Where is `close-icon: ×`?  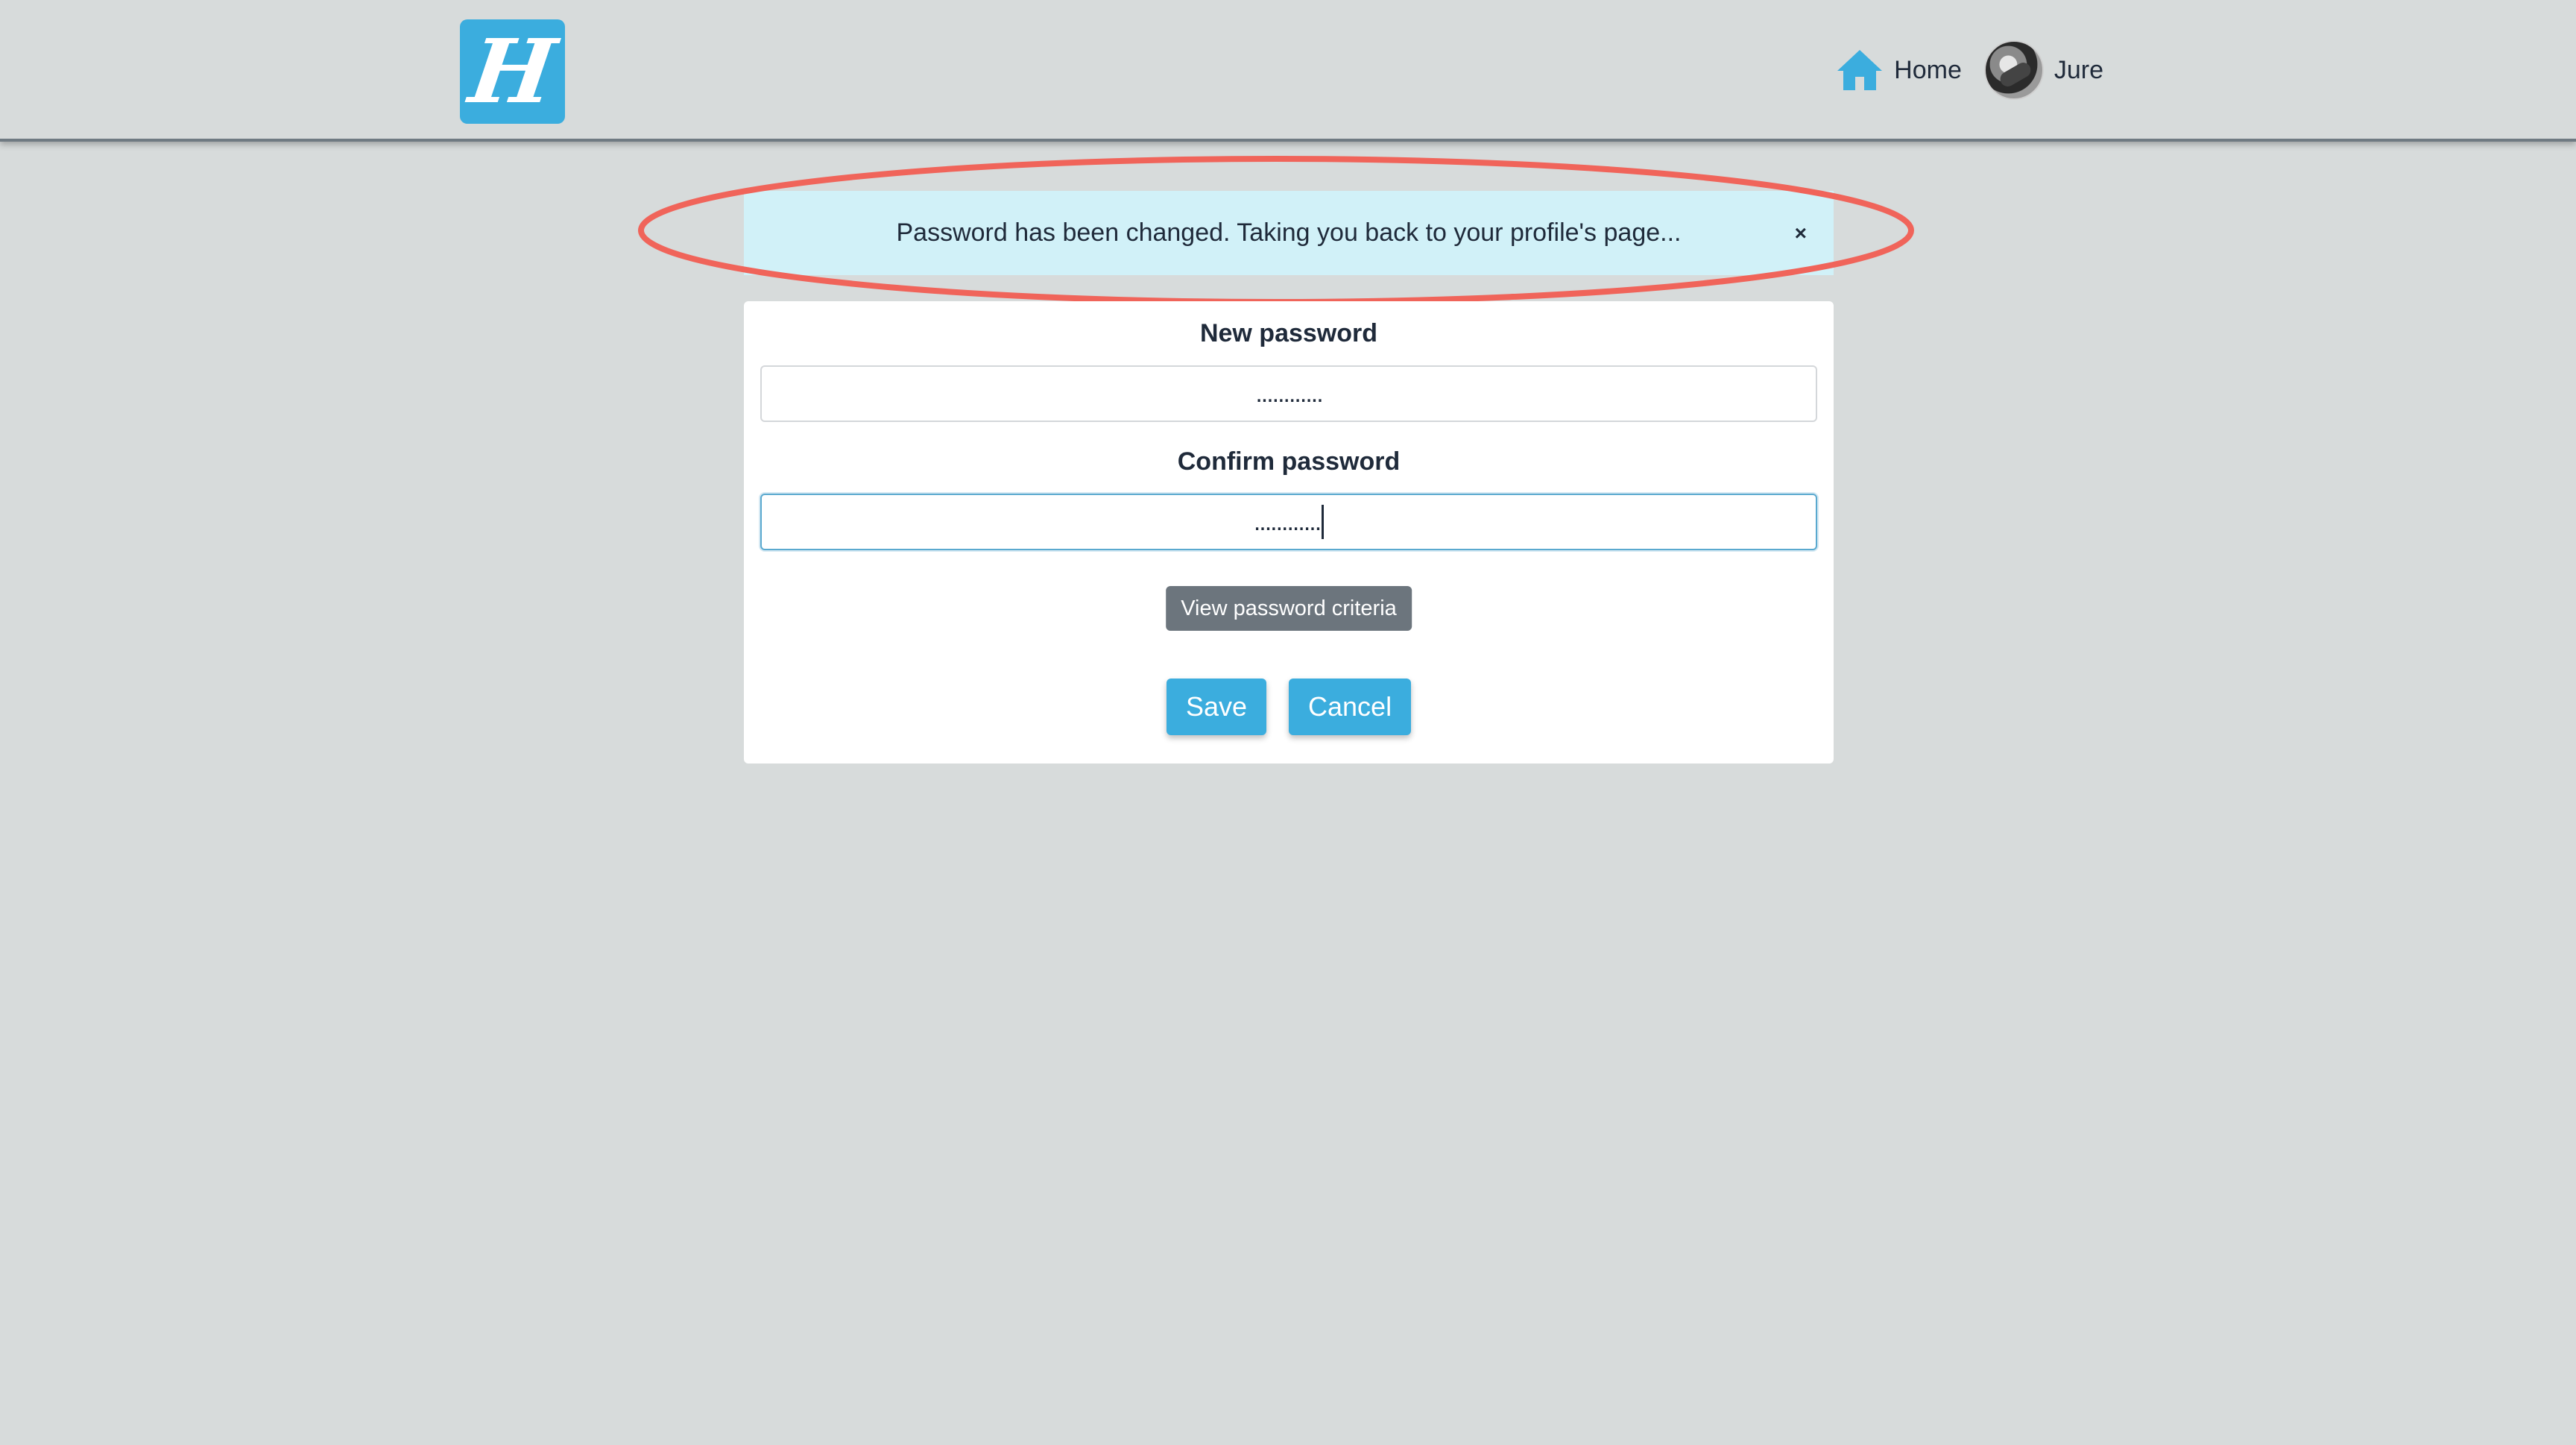
close-icon: × is located at coordinates (1801, 233).